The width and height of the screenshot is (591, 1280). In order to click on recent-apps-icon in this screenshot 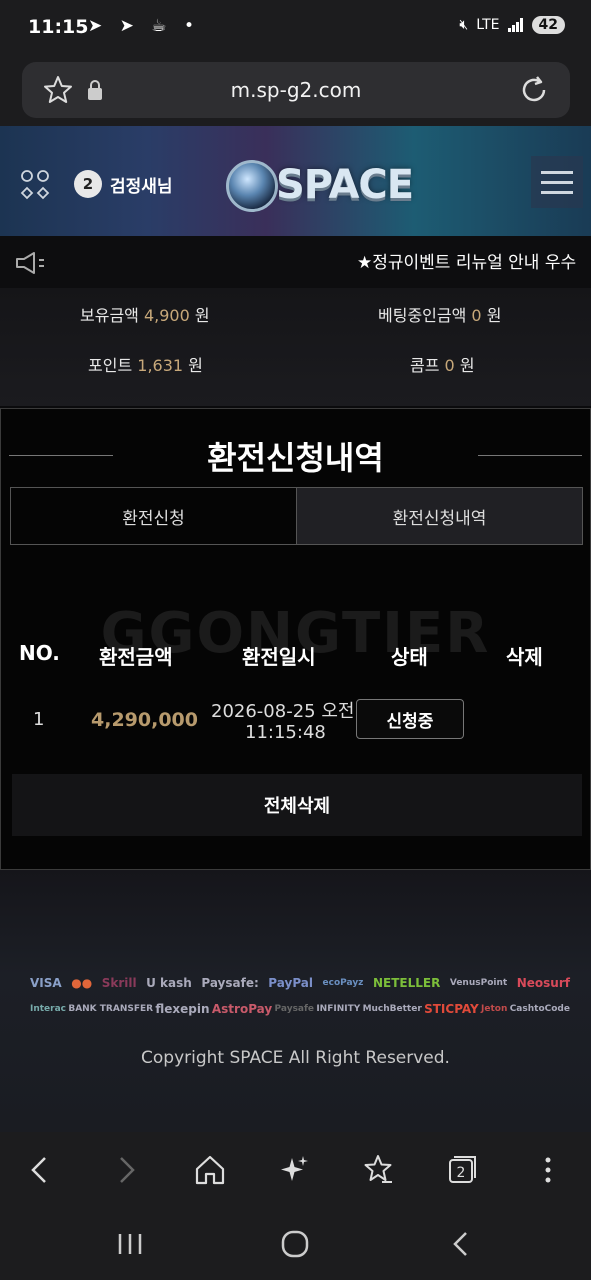, I will do `click(130, 1244)`.